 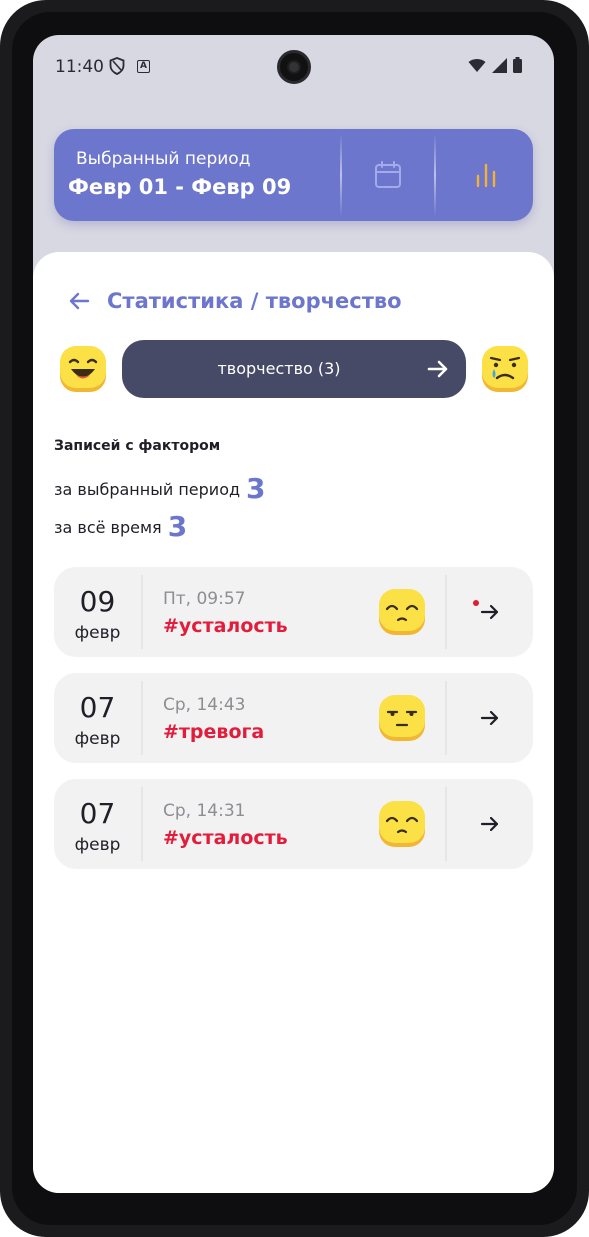 I want to click on period-divider, so click(x=435, y=175).